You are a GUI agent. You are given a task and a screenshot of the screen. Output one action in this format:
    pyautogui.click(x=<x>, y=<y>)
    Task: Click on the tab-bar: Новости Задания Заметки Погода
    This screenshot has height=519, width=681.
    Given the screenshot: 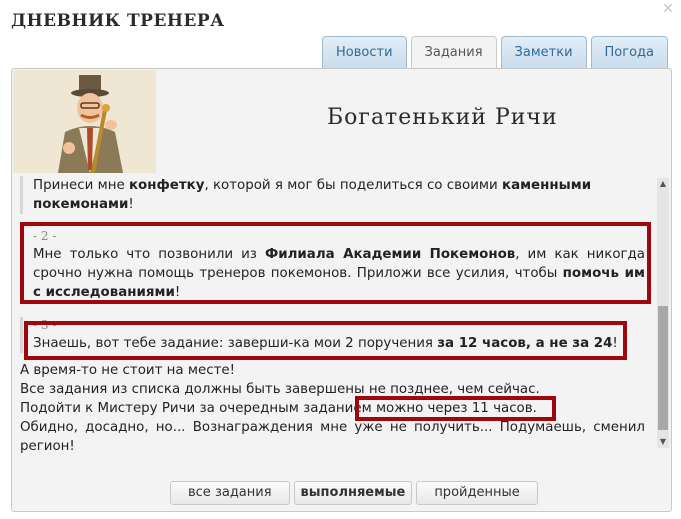 What is the action you would take?
    pyautogui.click(x=495, y=53)
    